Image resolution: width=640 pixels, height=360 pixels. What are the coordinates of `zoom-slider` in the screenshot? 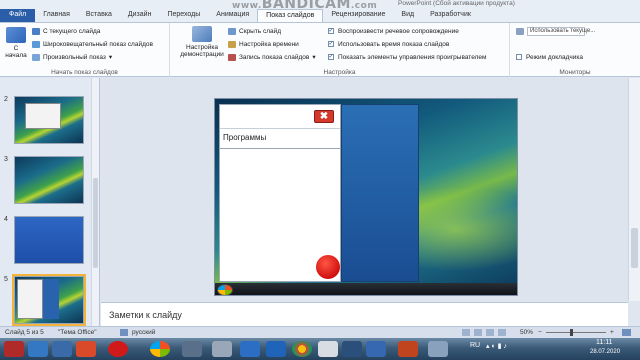 It's located at (576, 332).